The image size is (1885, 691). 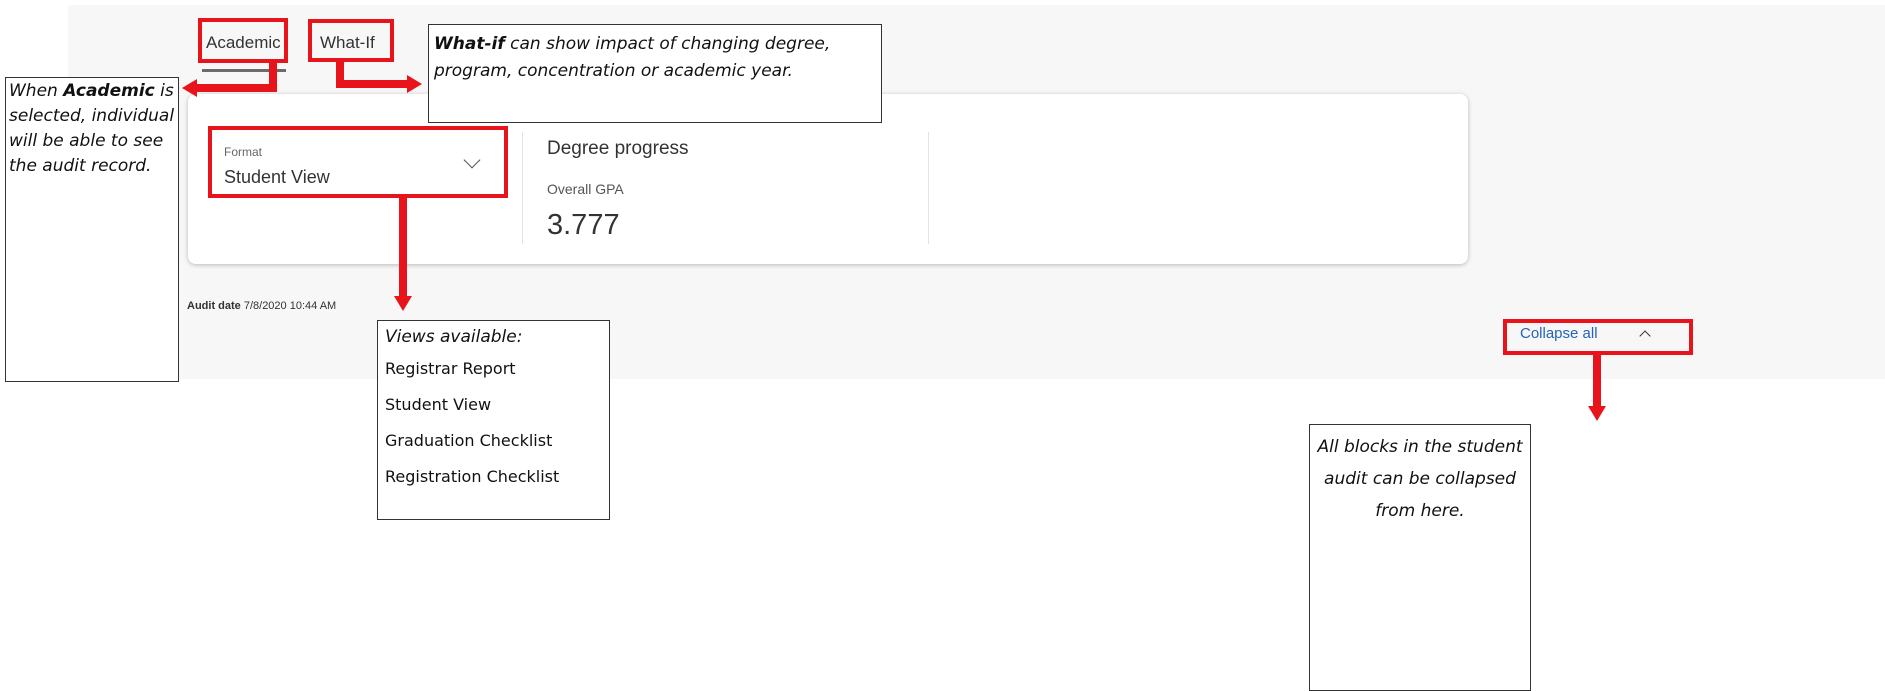 I want to click on audit-date-label: Audit date, so click(x=214, y=306).